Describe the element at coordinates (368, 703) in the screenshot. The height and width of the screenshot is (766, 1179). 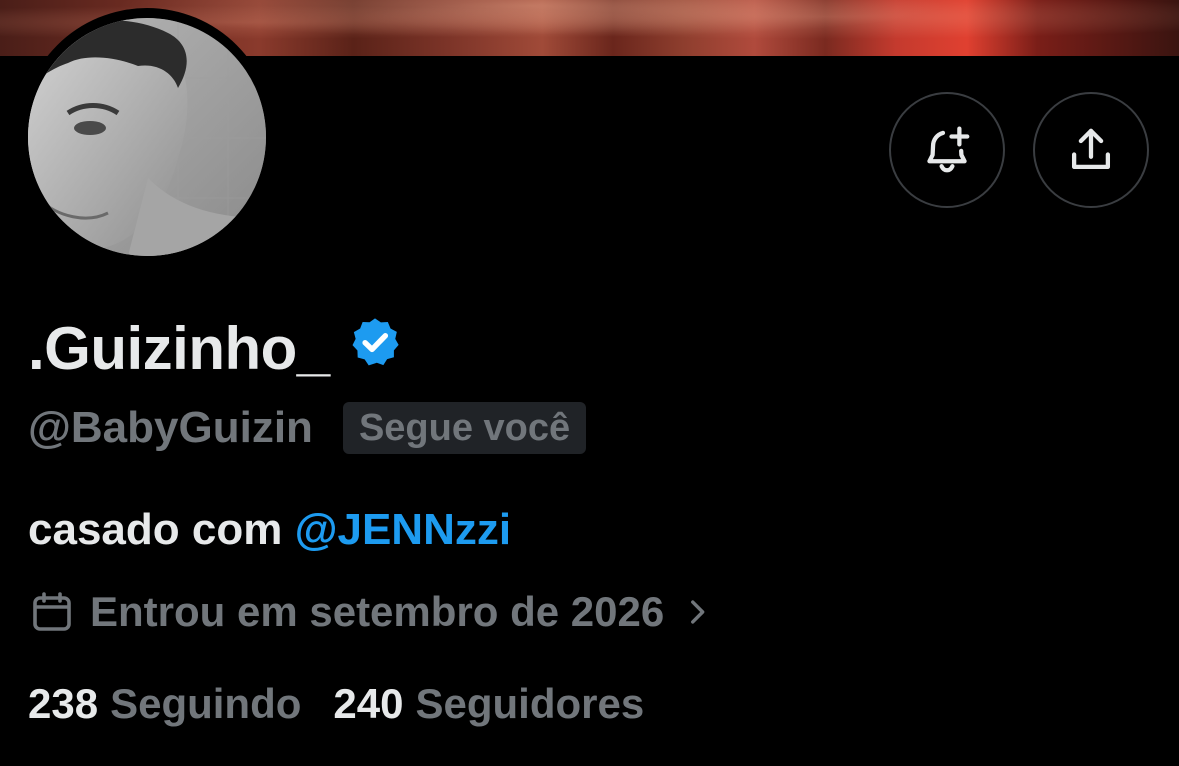
I see `followers-count: 240` at that location.